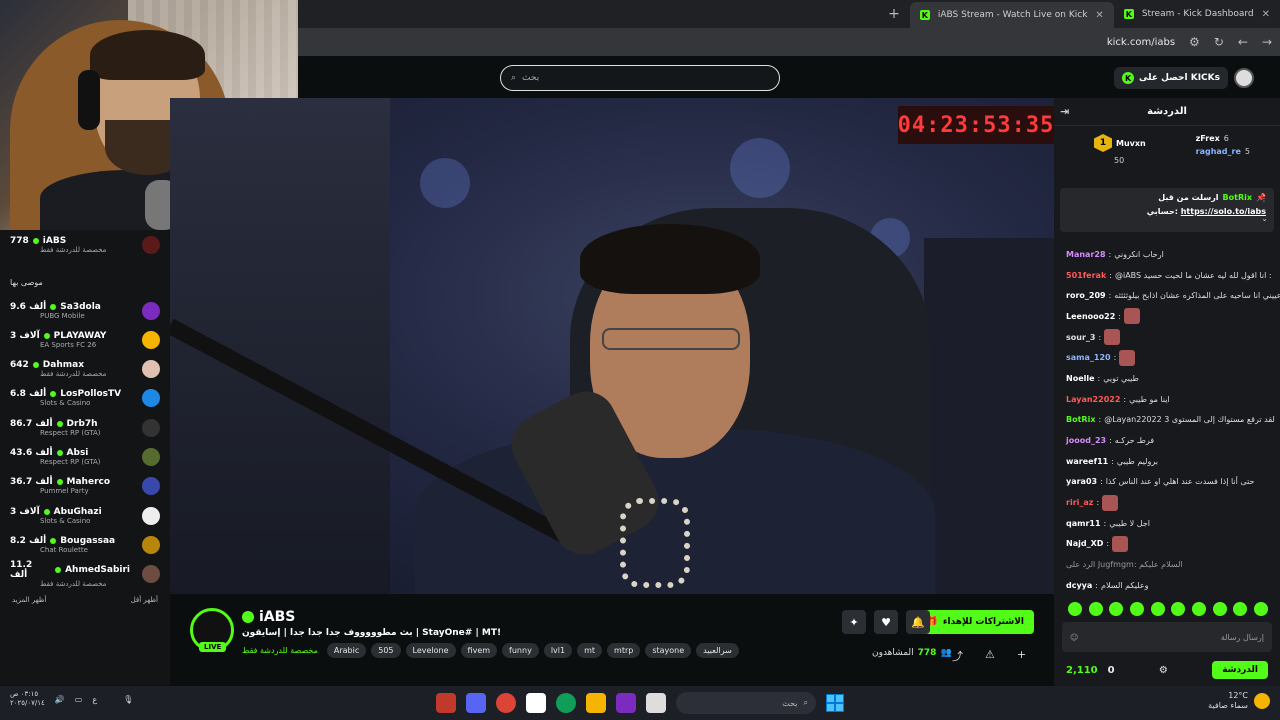 This screenshot has height=720, width=1280. What do you see at coordinates (1099, 15) in the screenshot?
I see `close-tab-icon: ✕` at bounding box center [1099, 15].